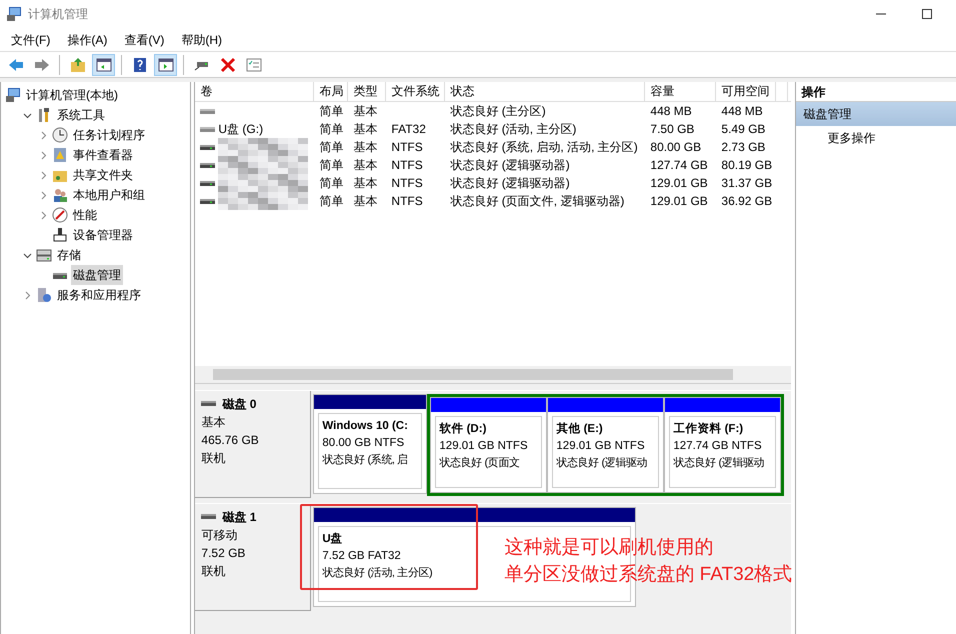  What do you see at coordinates (377, 573) in the screenshot?
I see `partition-status: 状态良好 (活动, 主分区)` at bounding box center [377, 573].